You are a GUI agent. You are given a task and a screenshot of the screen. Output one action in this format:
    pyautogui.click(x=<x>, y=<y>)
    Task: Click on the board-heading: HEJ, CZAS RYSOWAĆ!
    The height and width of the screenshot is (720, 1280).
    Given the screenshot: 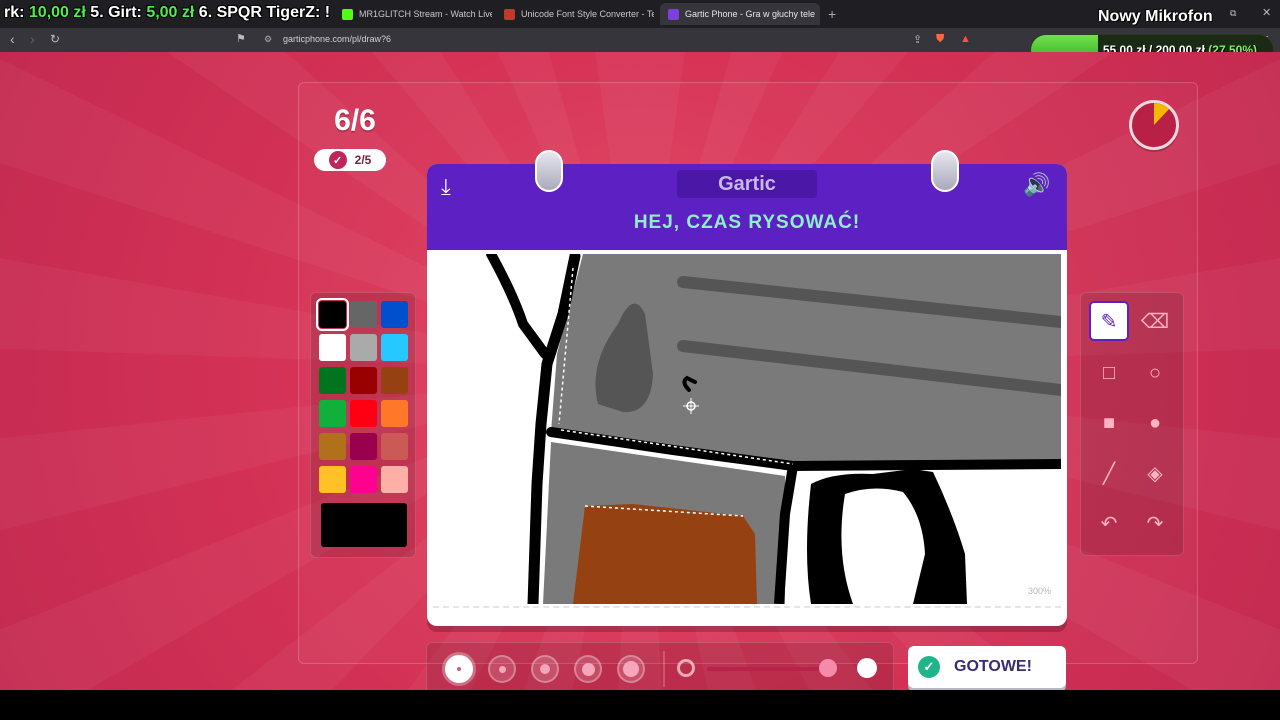 What is the action you would take?
    pyautogui.click(x=747, y=222)
    